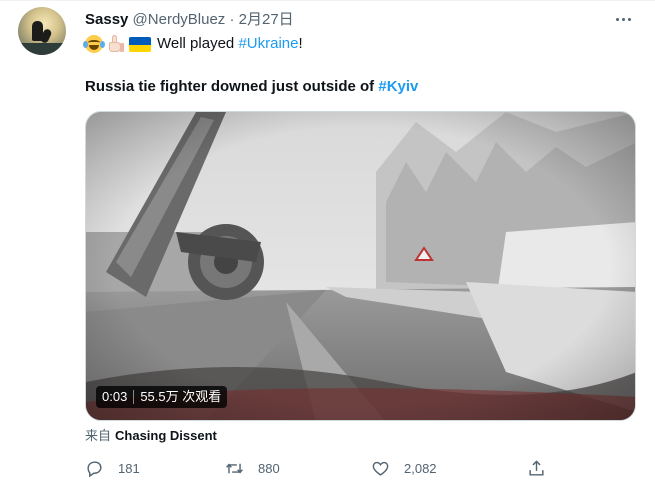 The width and height of the screenshot is (655, 487). What do you see at coordinates (420, 468) in the screenshot?
I see `like-count: 2,082` at bounding box center [420, 468].